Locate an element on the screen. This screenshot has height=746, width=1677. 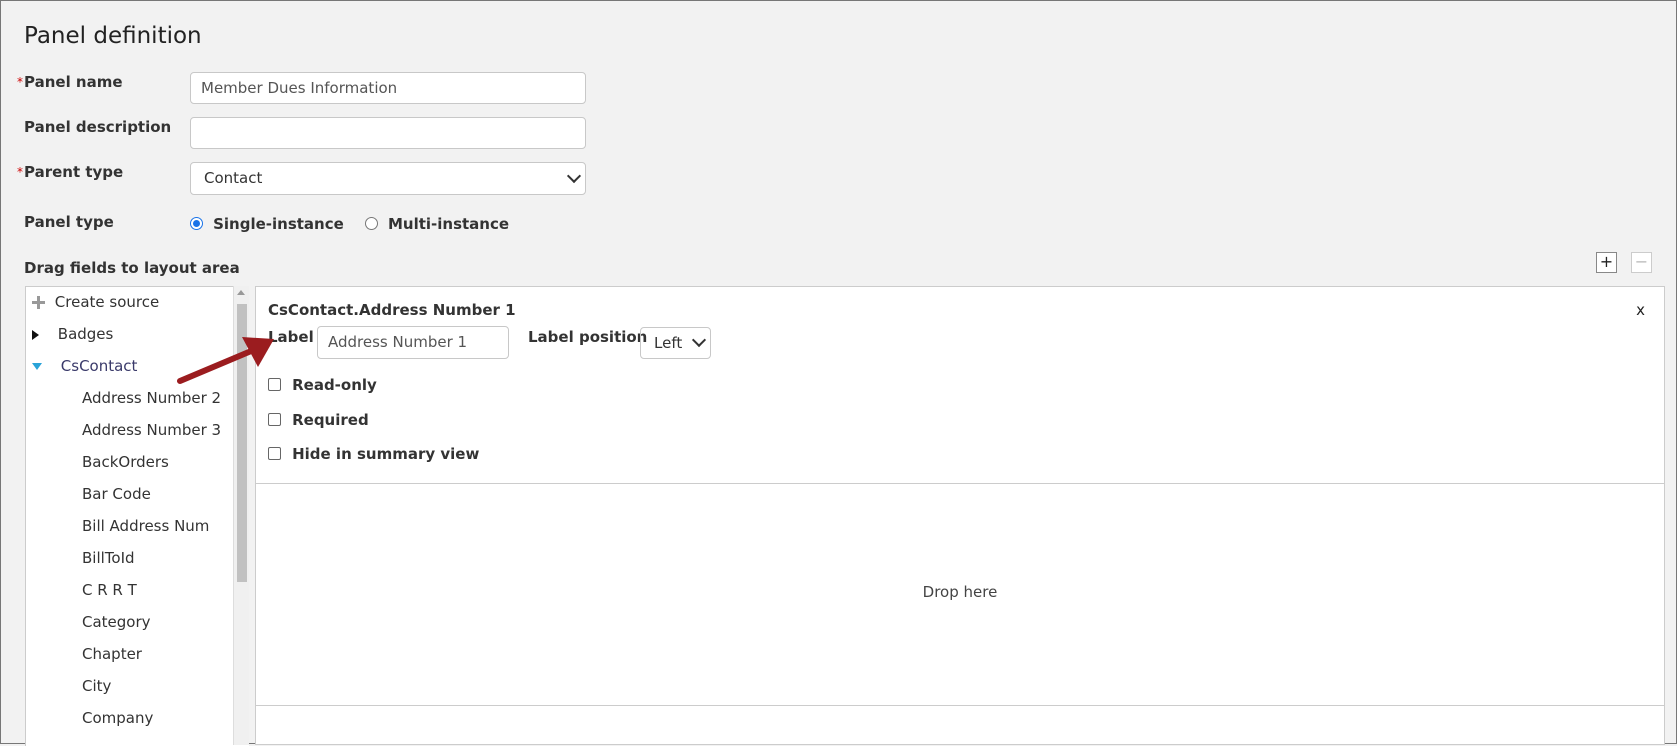
required-checkbox is located at coordinates (274, 419).